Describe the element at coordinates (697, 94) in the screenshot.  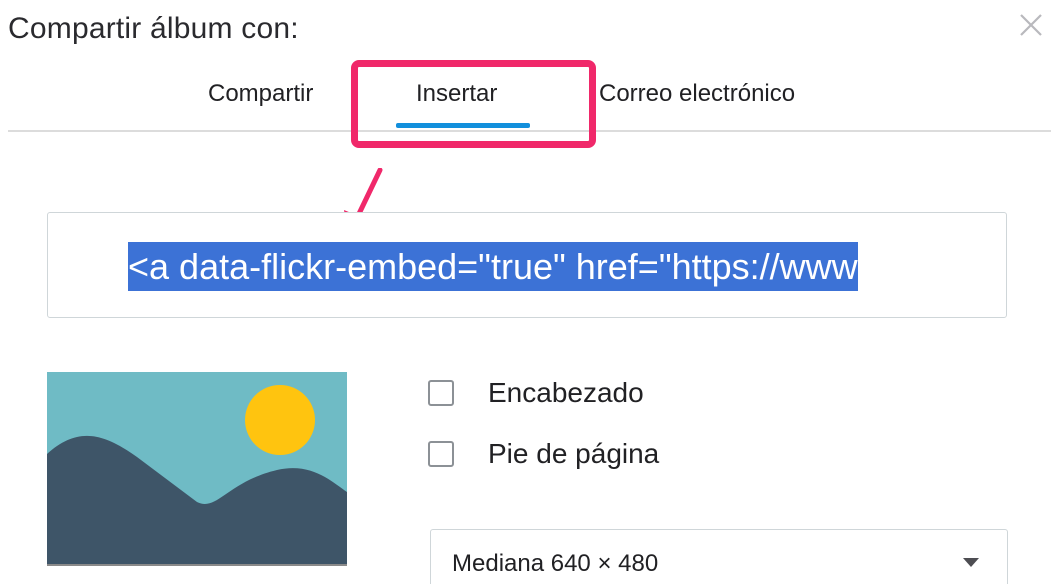
I see `tab-email: Correo electrónico` at that location.